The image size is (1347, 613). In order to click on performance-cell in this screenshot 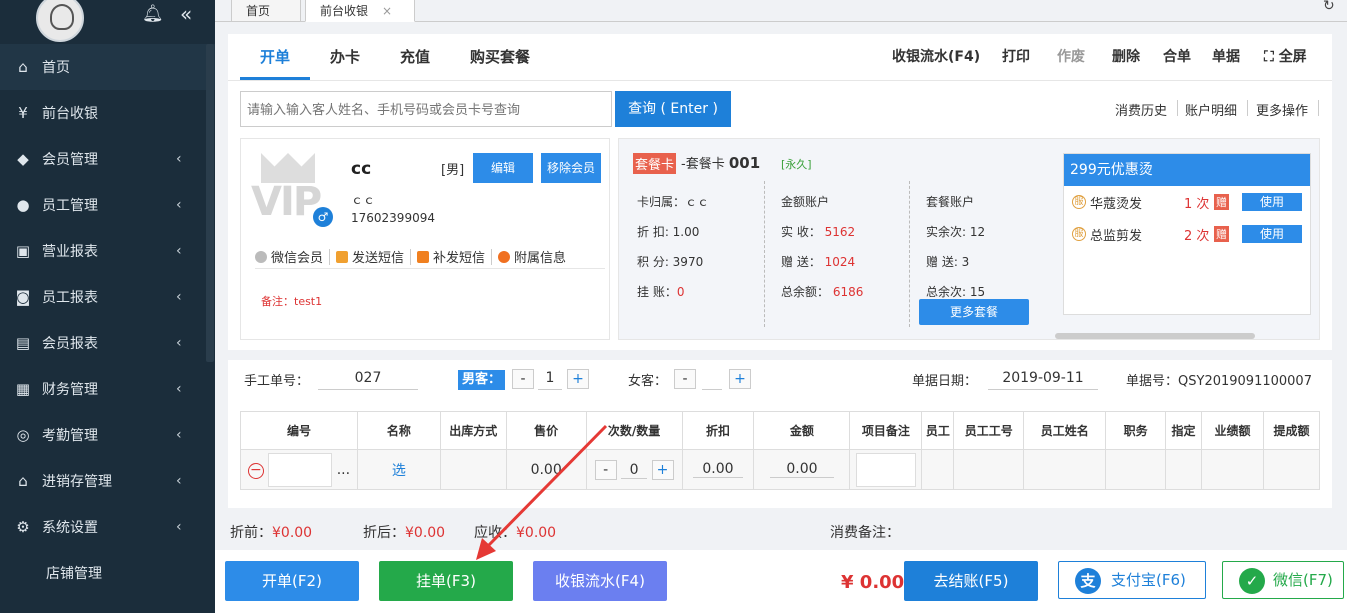, I will do `click(1232, 469)`.